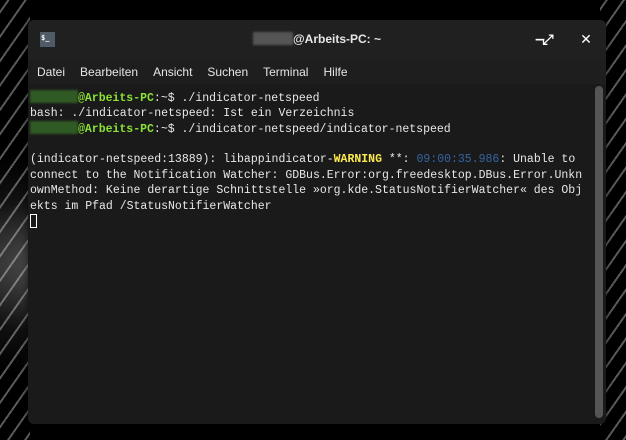  Describe the element at coordinates (289, 72) in the screenshot. I see `menu-terminal: Terminal` at that location.